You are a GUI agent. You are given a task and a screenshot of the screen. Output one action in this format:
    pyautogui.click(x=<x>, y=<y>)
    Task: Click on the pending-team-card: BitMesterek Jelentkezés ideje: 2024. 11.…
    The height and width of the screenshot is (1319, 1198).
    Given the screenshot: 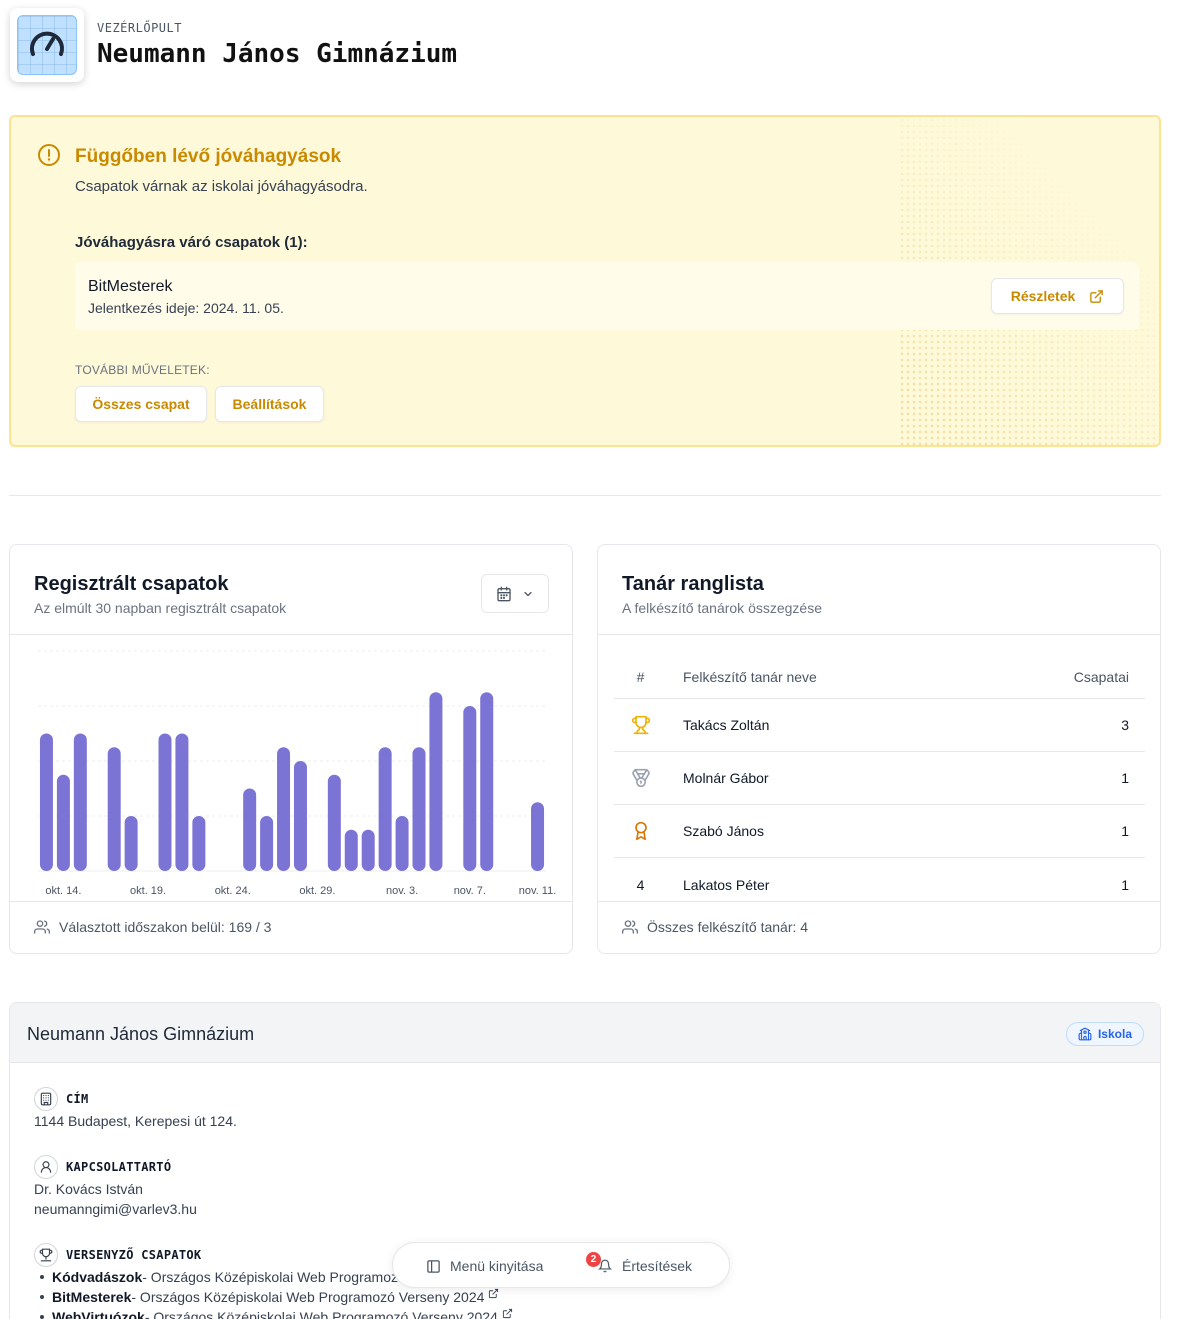 What is the action you would take?
    pyautogui.click(x=607, y=296)
    